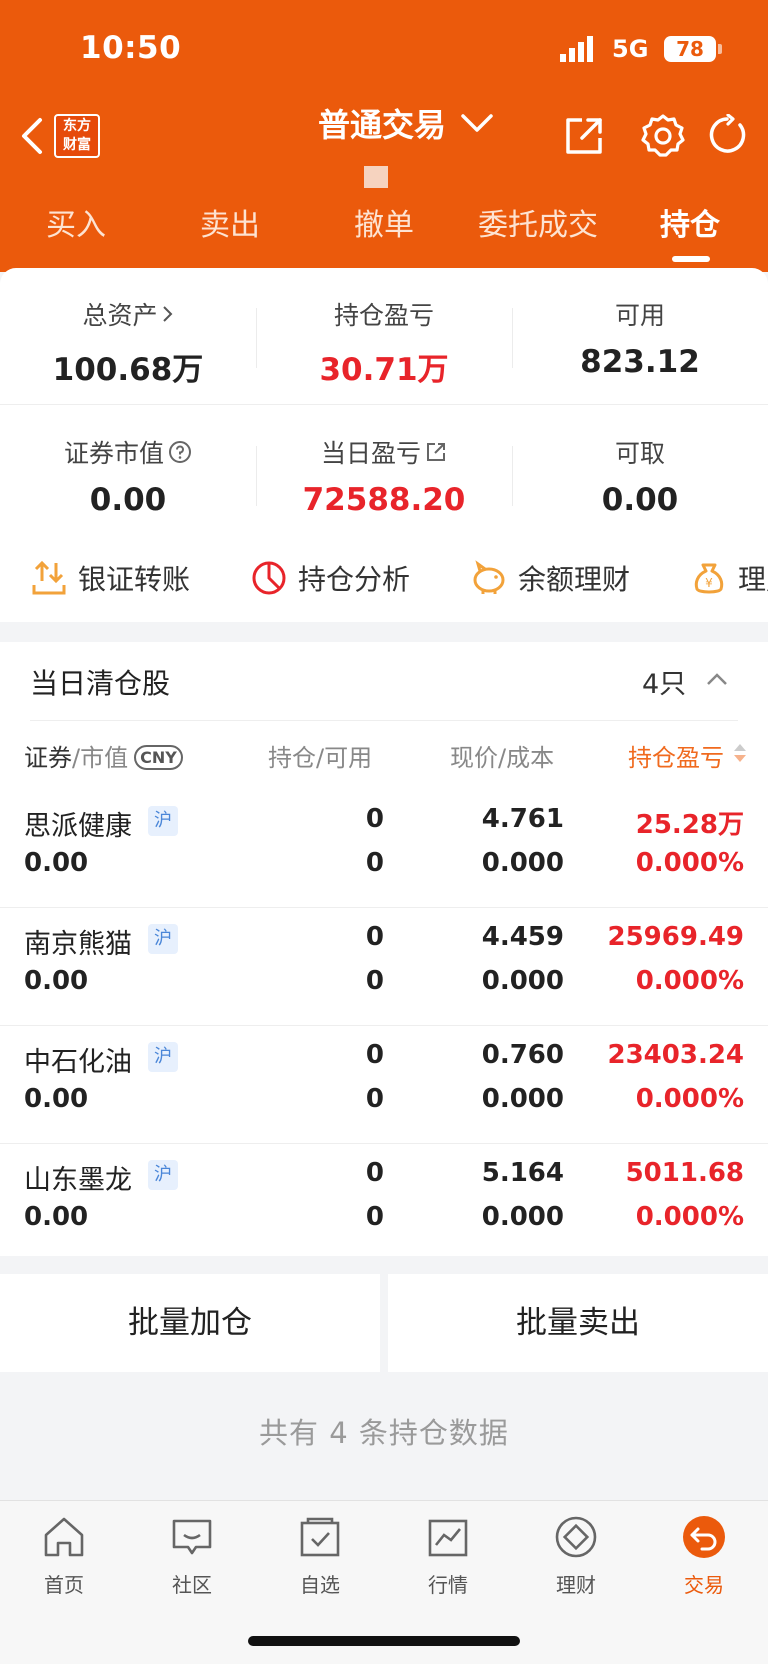 The image size is (768, 1664). I want to click on tool-bank-transfer: 银证转账, so click(110, 578).